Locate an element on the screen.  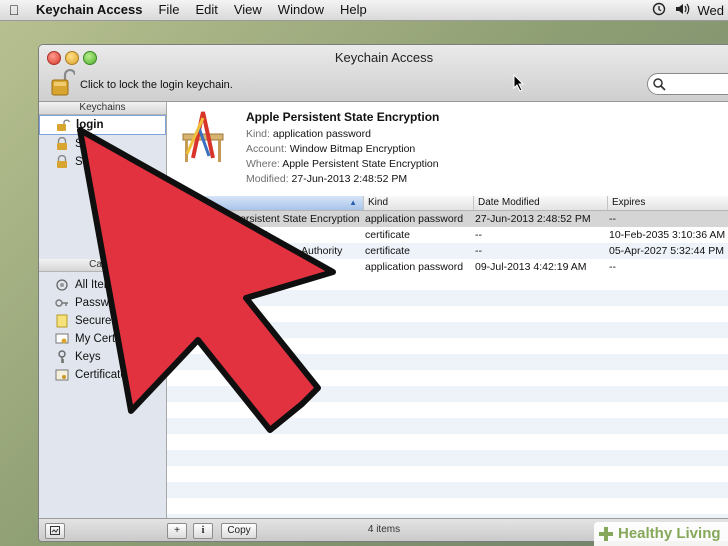
table-header: Name ▲ Kind Date Modified Expires is located at coordinates (447, 203).